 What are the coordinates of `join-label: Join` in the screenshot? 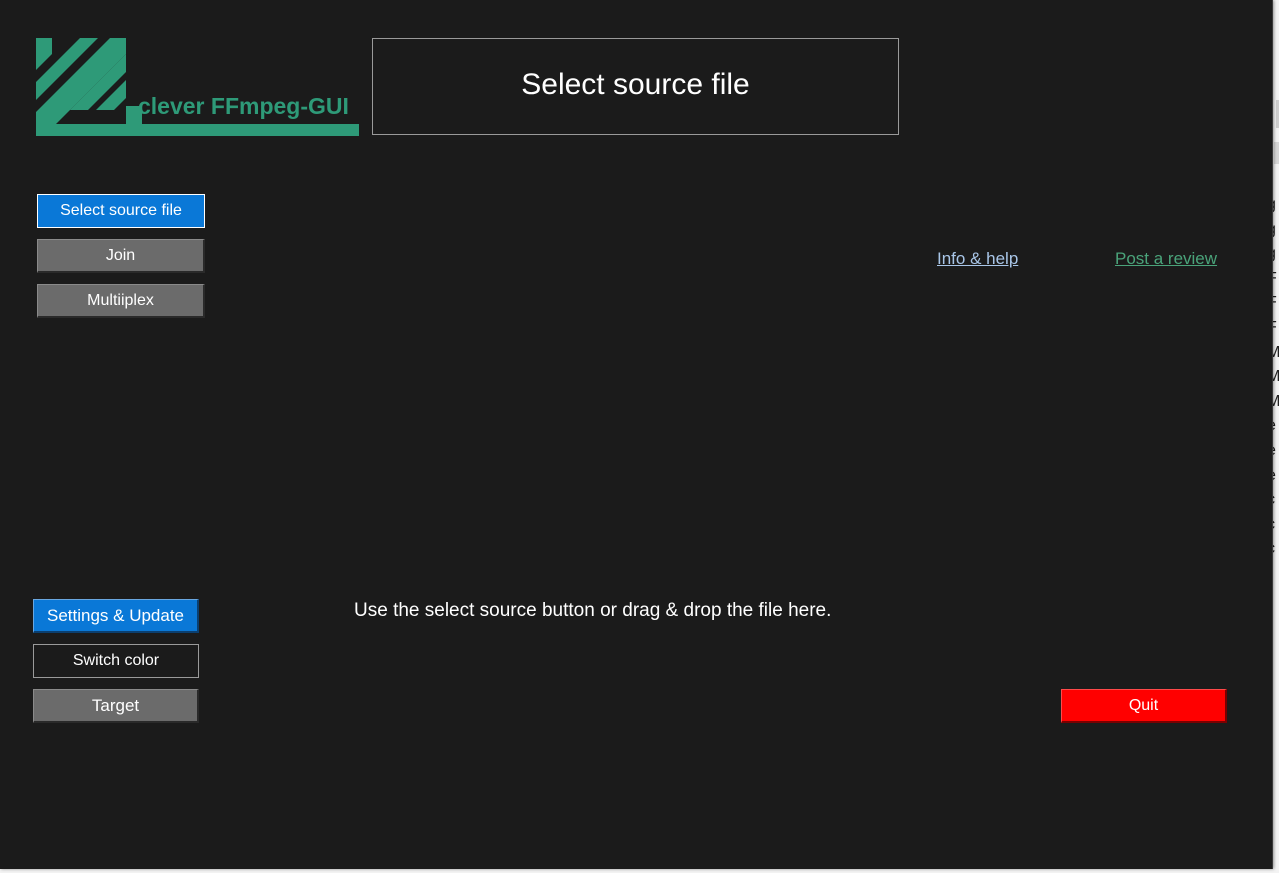 It's located at (120, 255).